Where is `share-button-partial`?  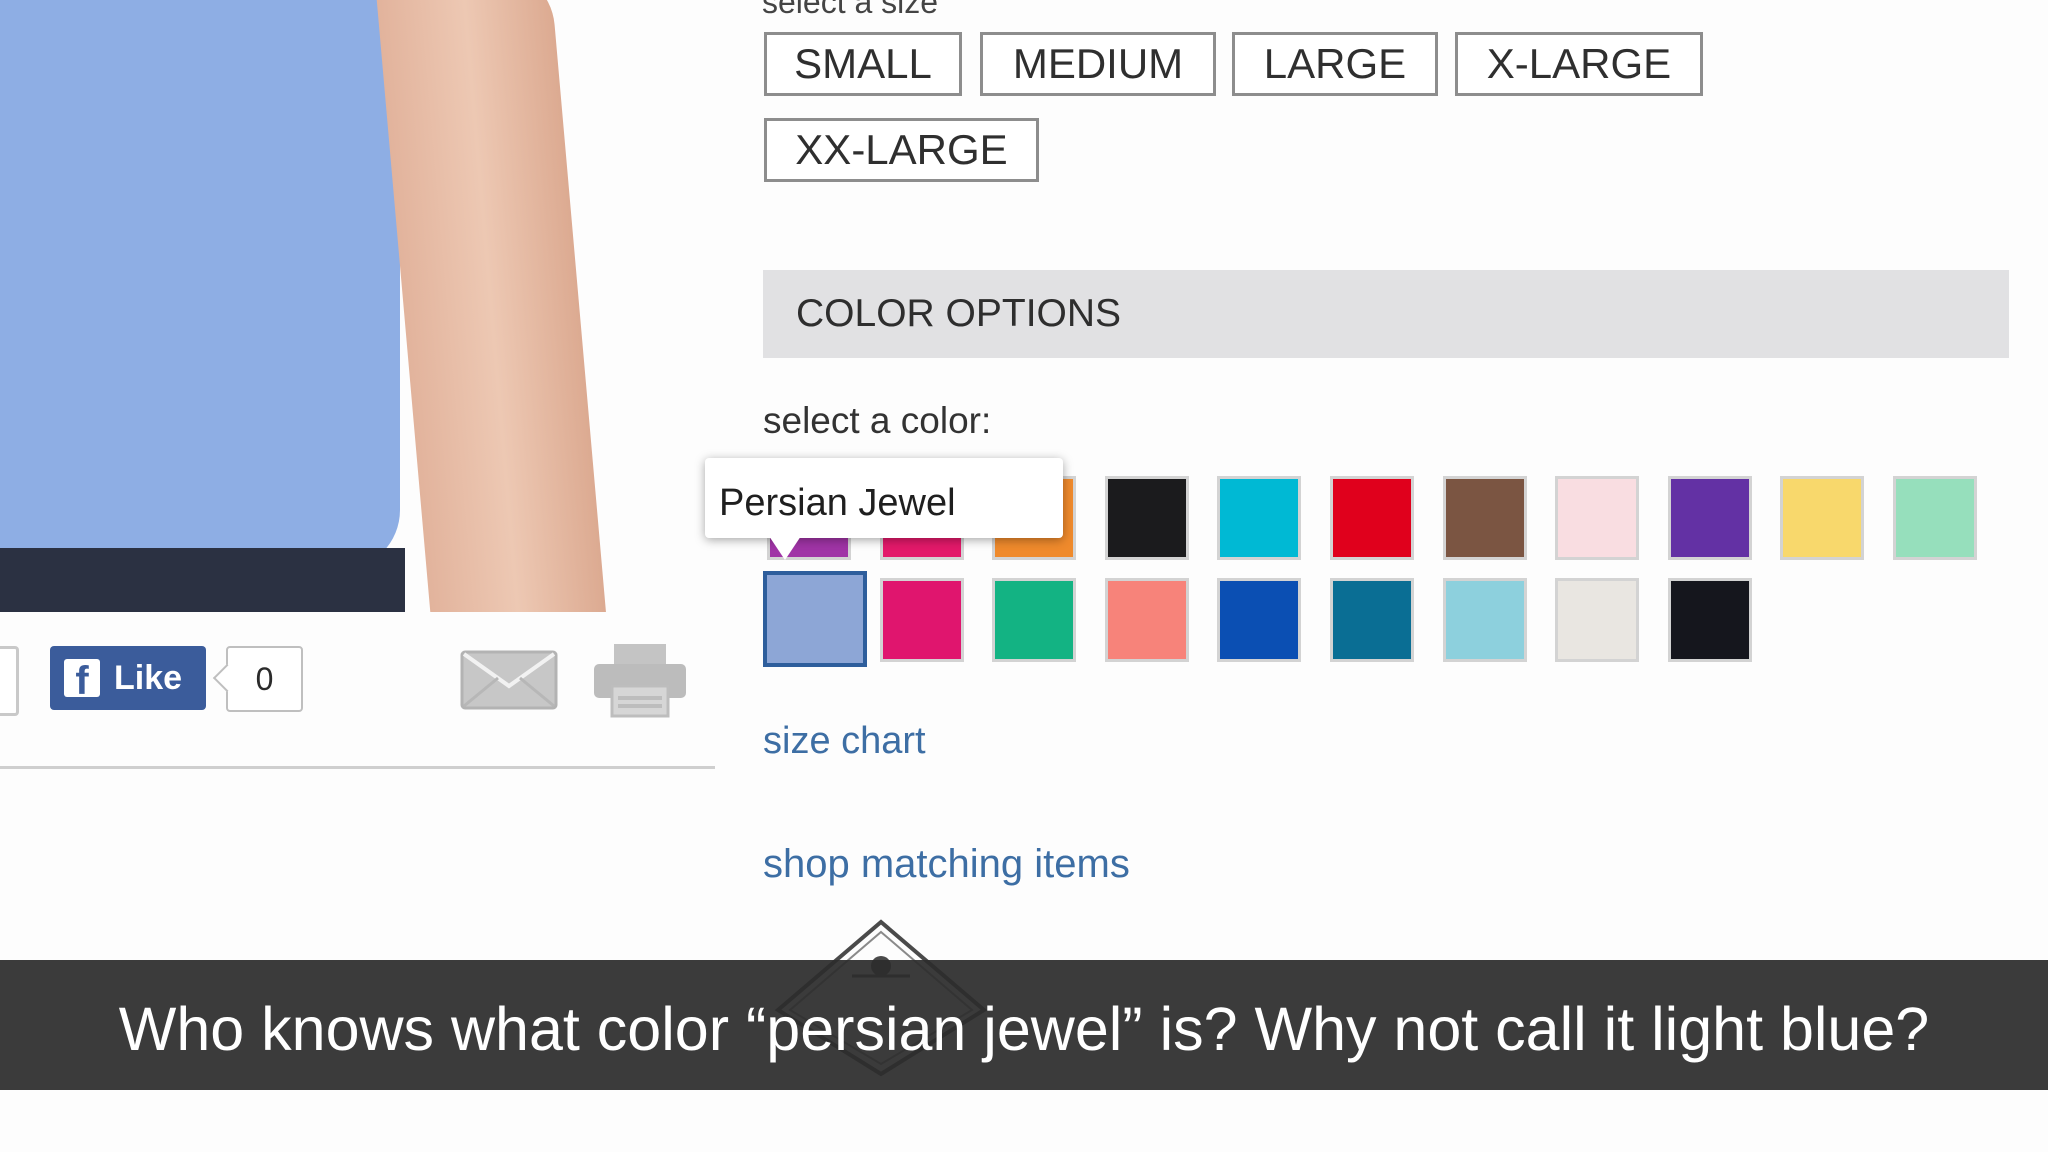 share-button-partial is located at coordinates (9, 681).